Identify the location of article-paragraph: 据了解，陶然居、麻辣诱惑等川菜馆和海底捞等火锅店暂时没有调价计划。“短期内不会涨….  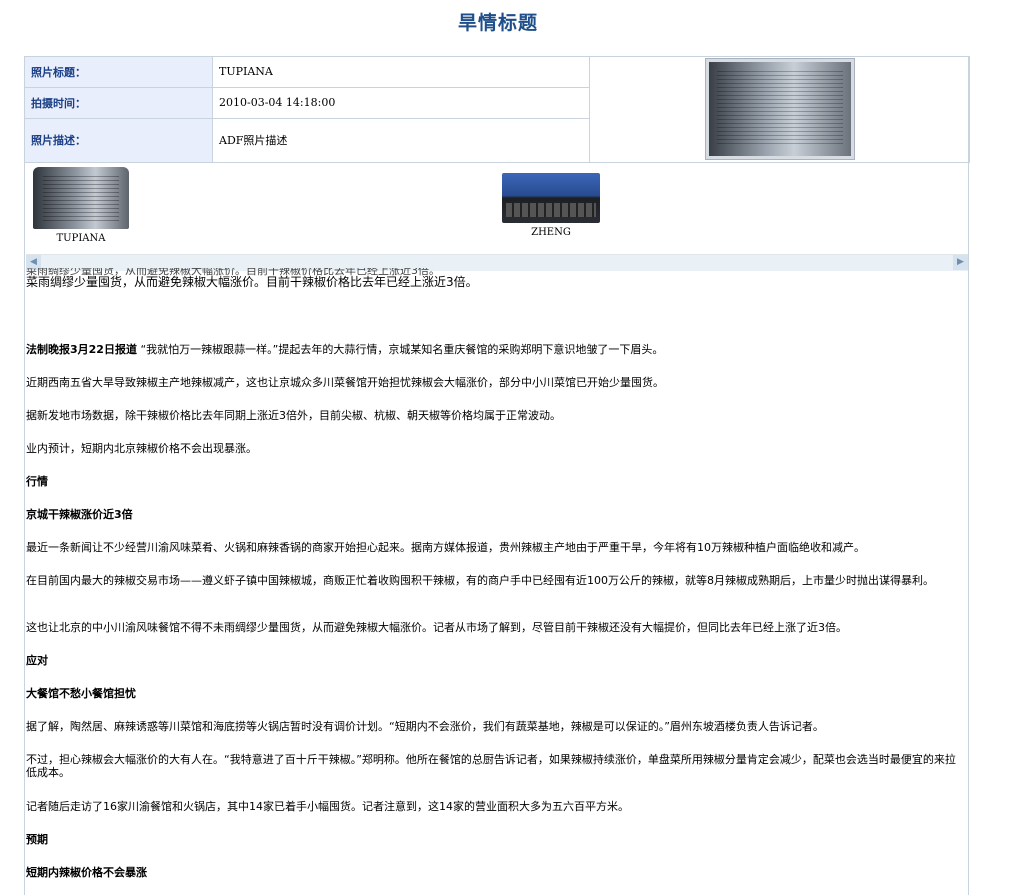
(425, 726).